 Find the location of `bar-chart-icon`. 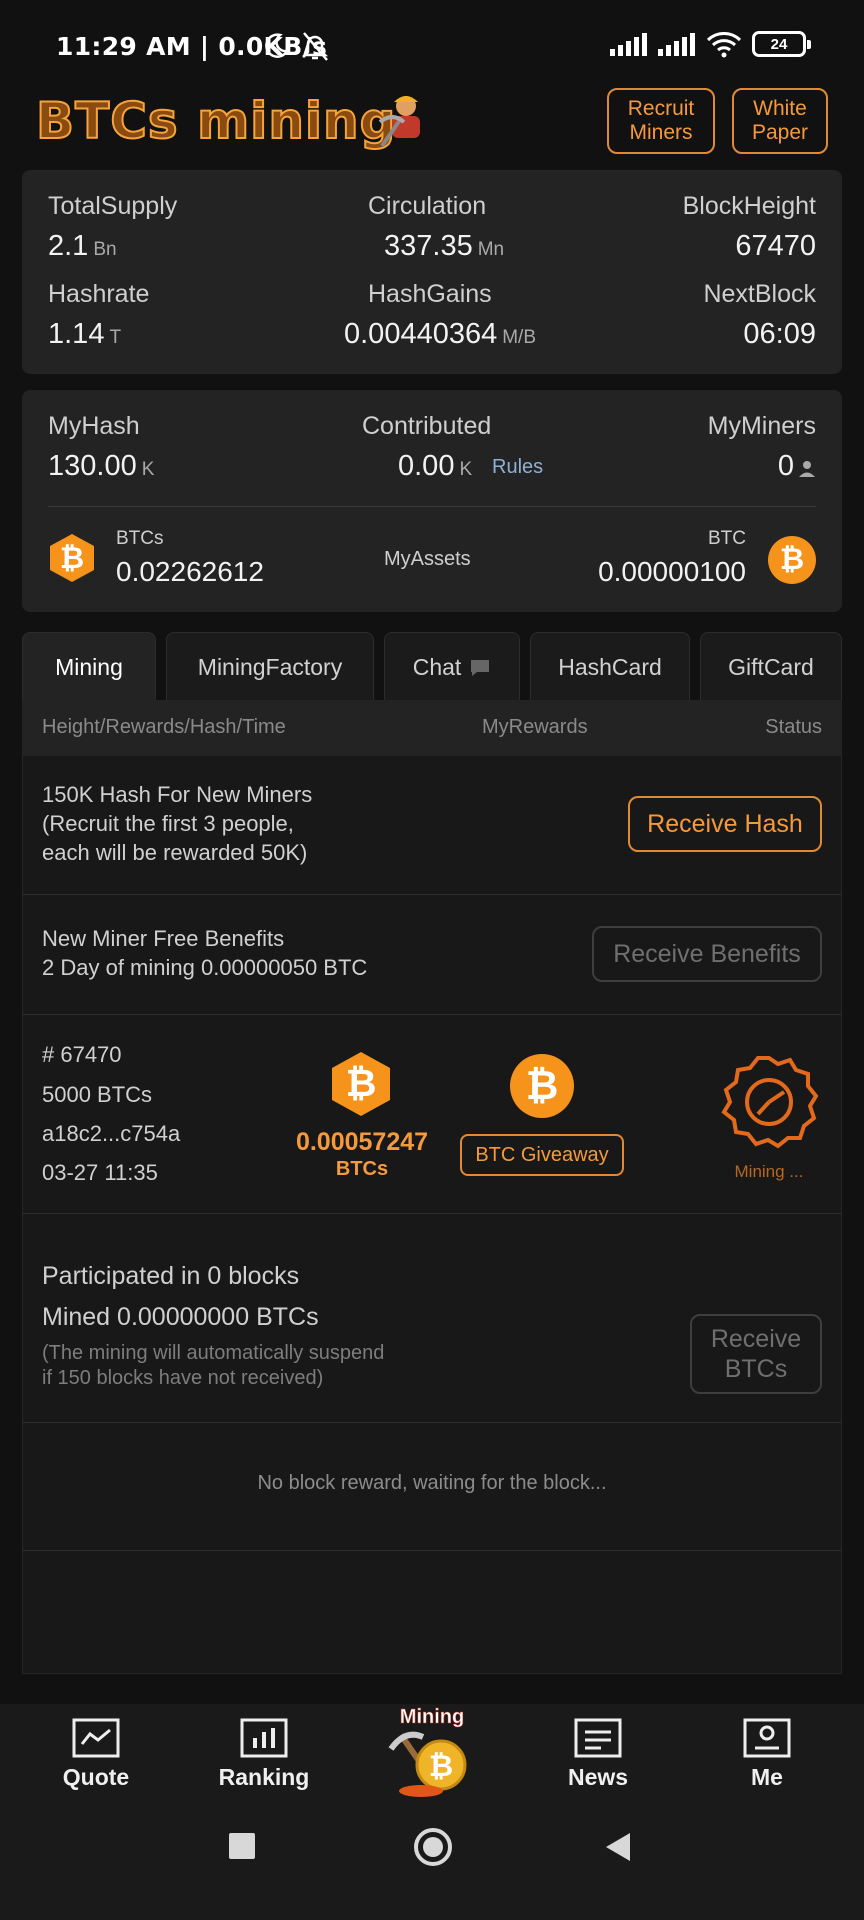

bar-chart-icon is located at coordinates (264, 1738).